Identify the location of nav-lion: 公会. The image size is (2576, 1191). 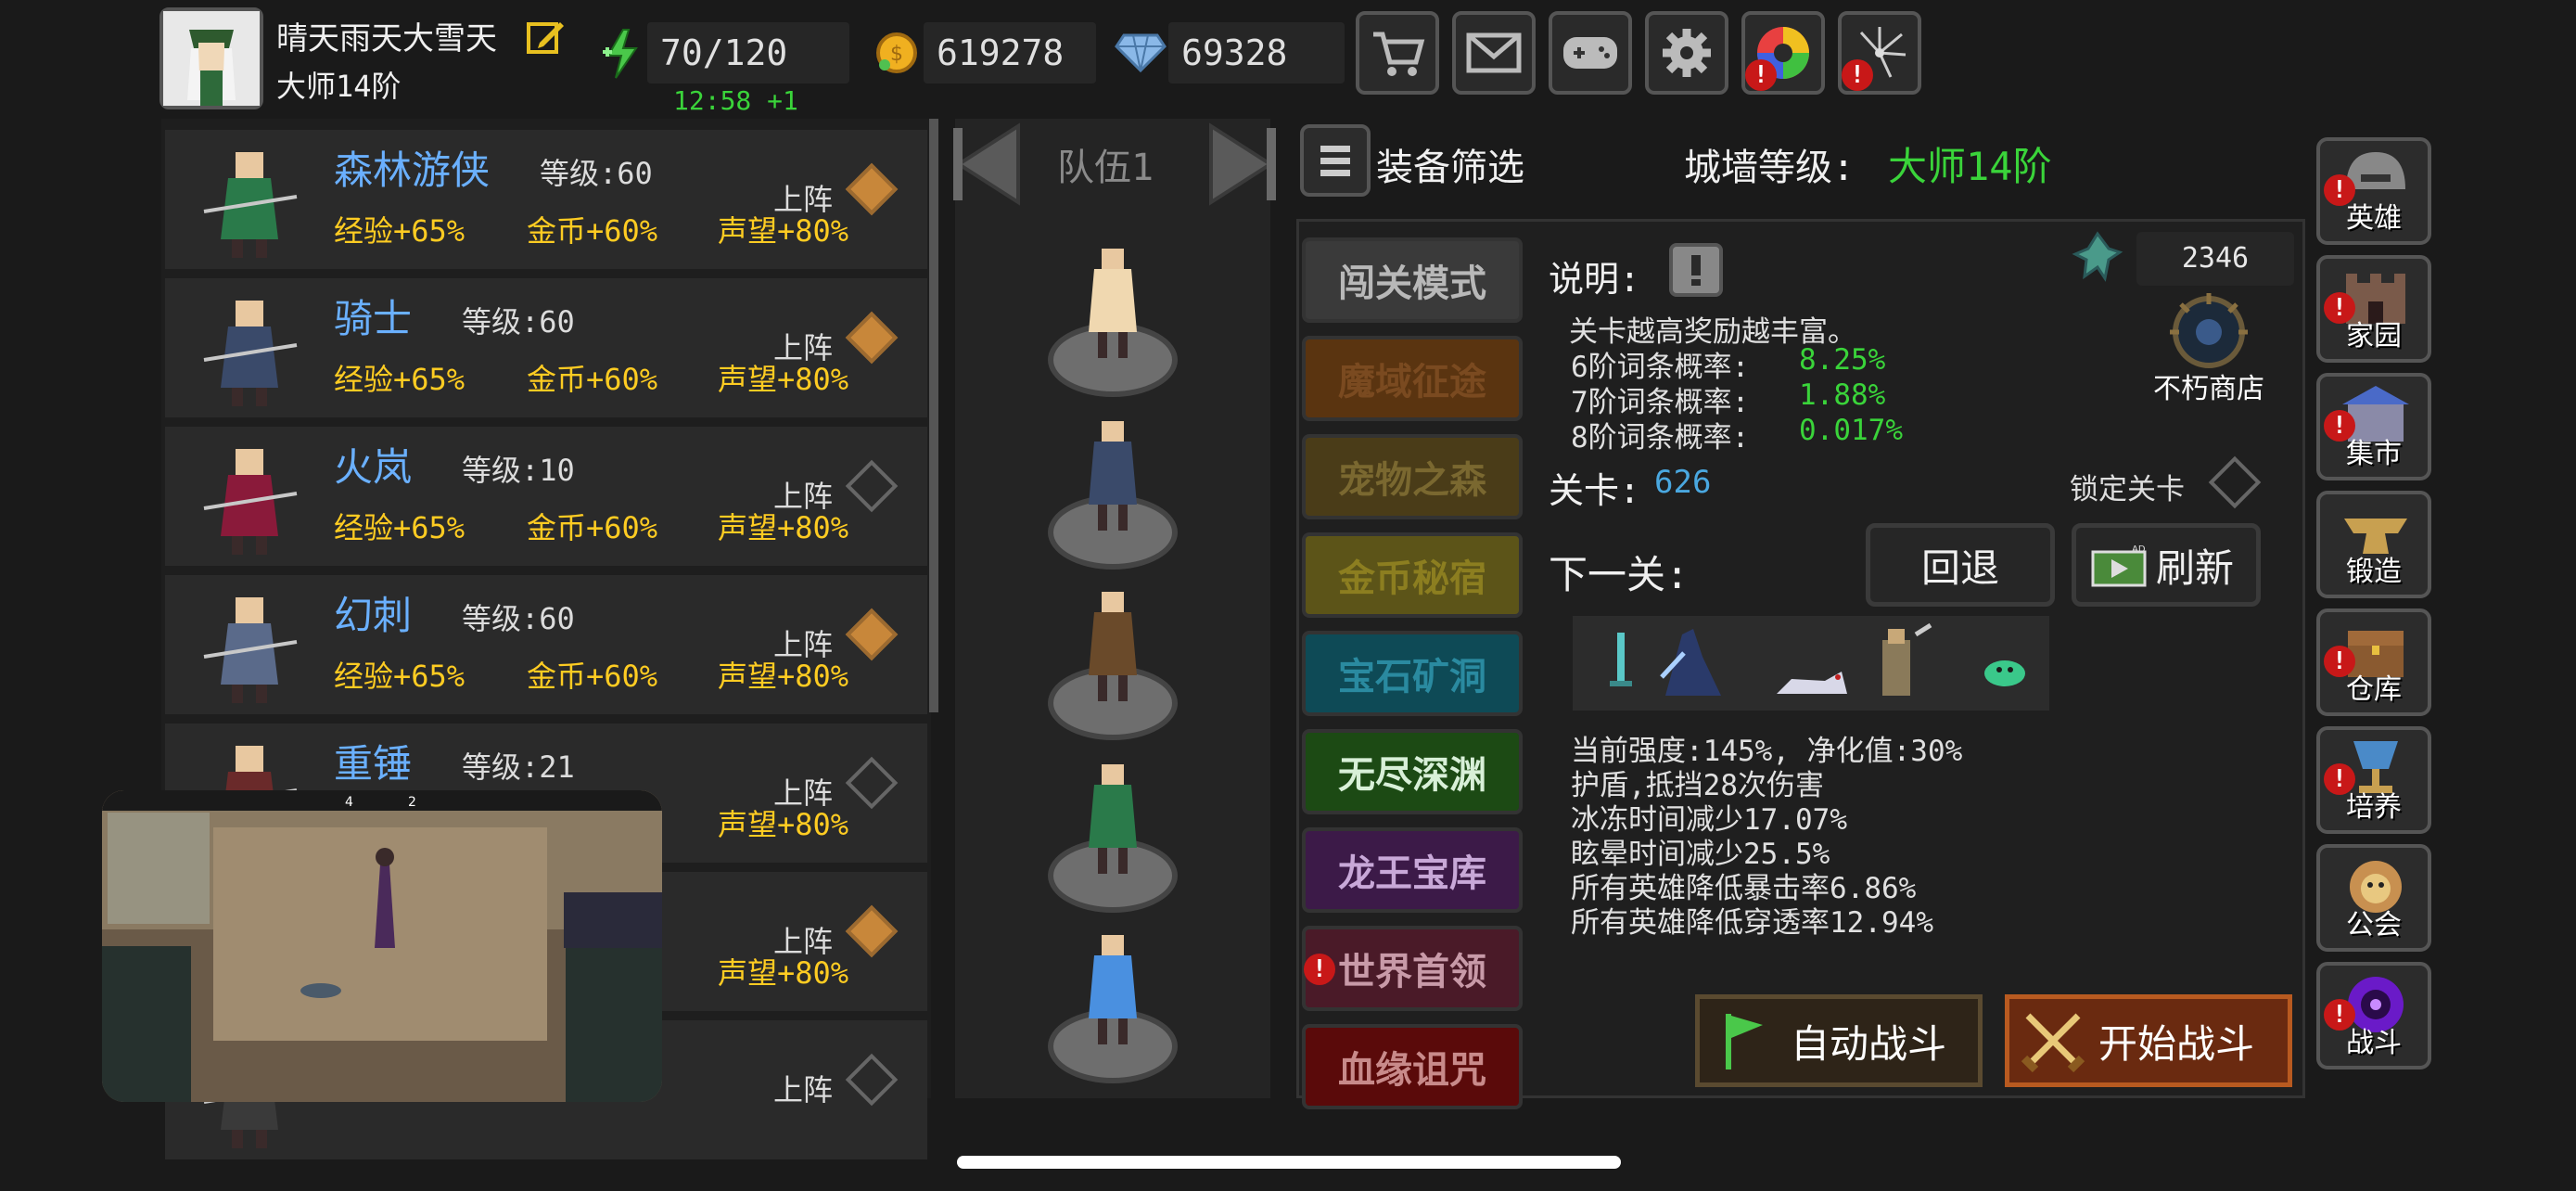
(2373, 898).